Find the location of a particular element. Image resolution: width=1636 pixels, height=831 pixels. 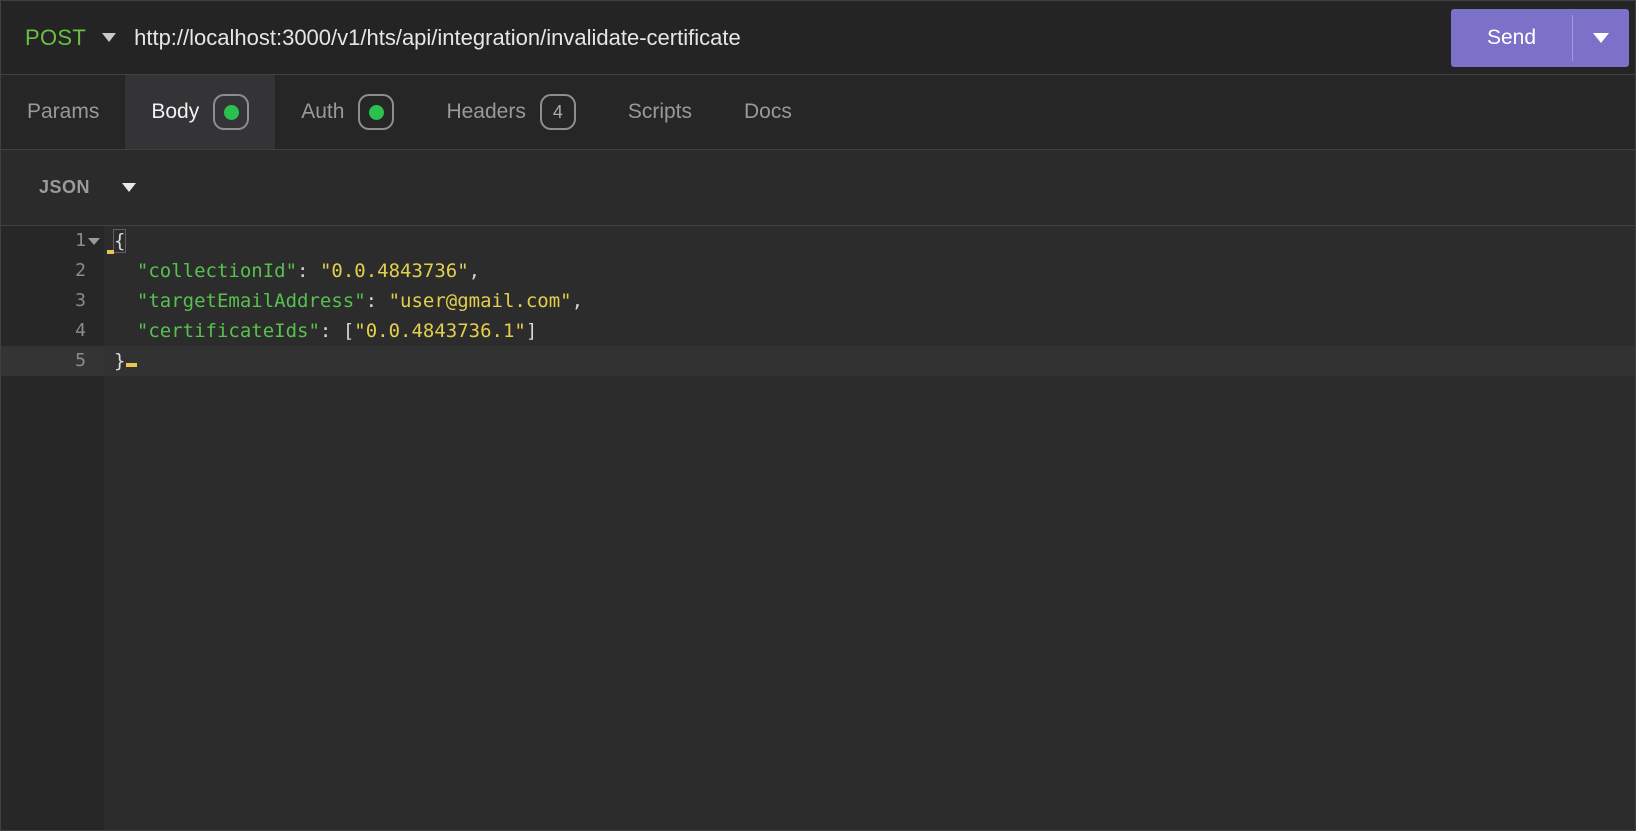

tab-docs: Docs is located at coordinates (768, 112).